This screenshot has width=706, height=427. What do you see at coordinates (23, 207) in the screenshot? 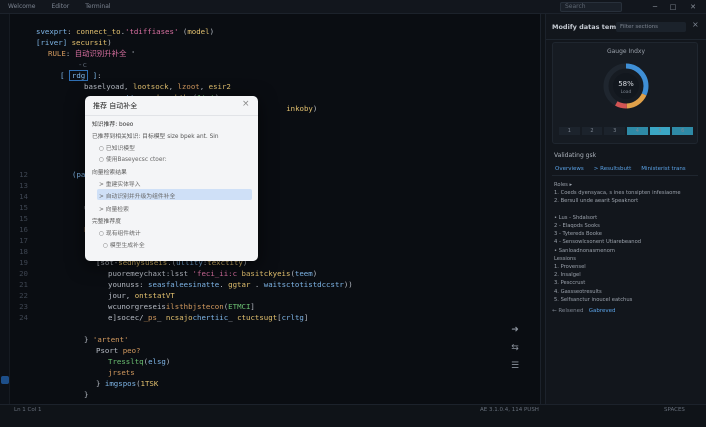
I see `line-number: 15` at bounding box center [23, 207].